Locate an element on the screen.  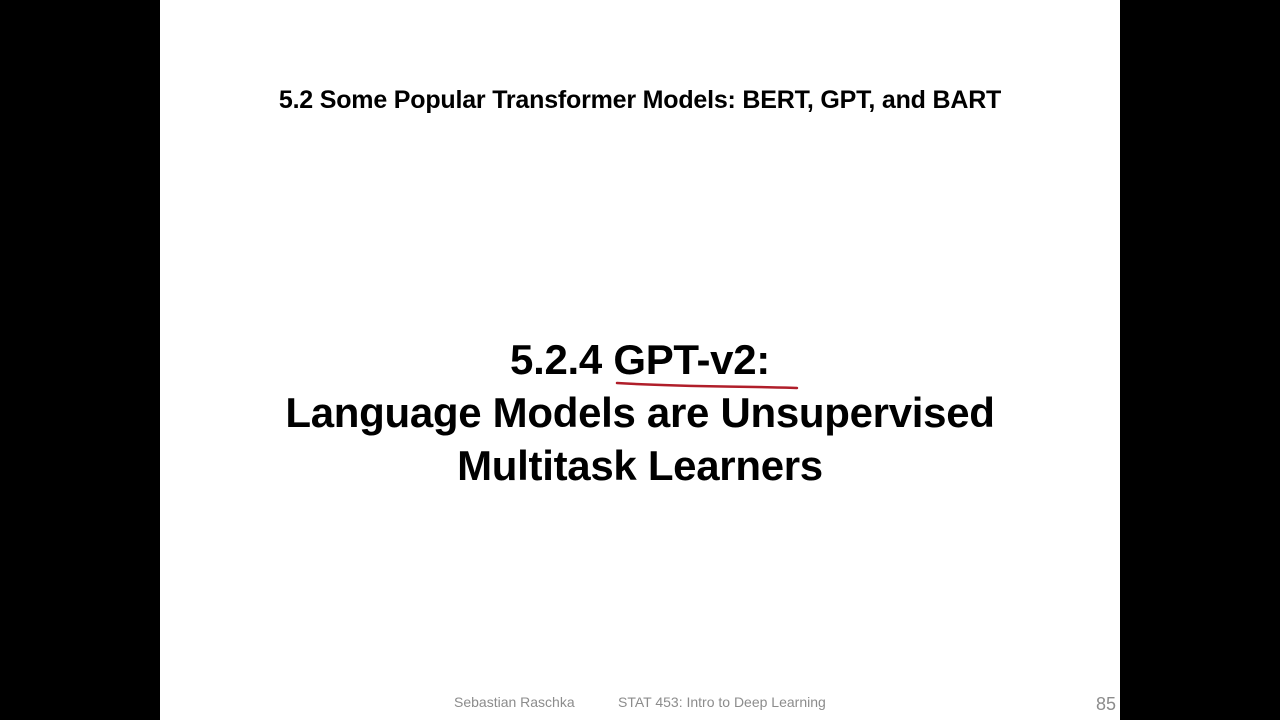
title-line-2: Language Models are Unsupervised is located at coordinates (640, 412).